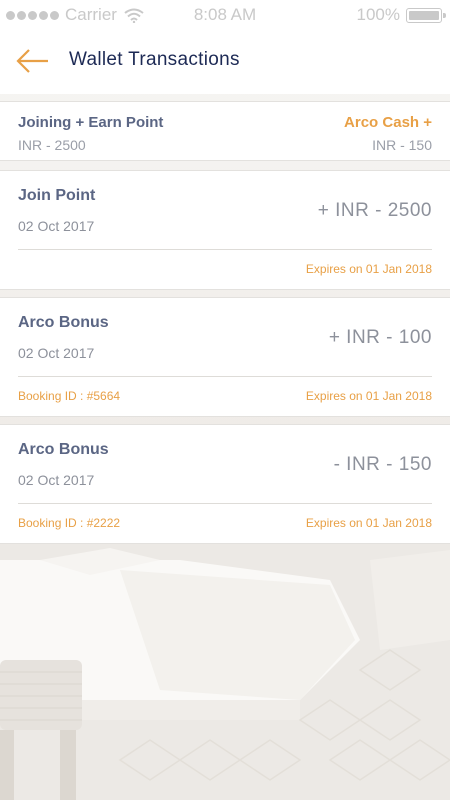 This screenshot has height=800, width=450. What do you see at coordinates (69, 396) in the screenshot?
I see `booking-id: Booking ID : #5664` at bounding box center [69, 396].